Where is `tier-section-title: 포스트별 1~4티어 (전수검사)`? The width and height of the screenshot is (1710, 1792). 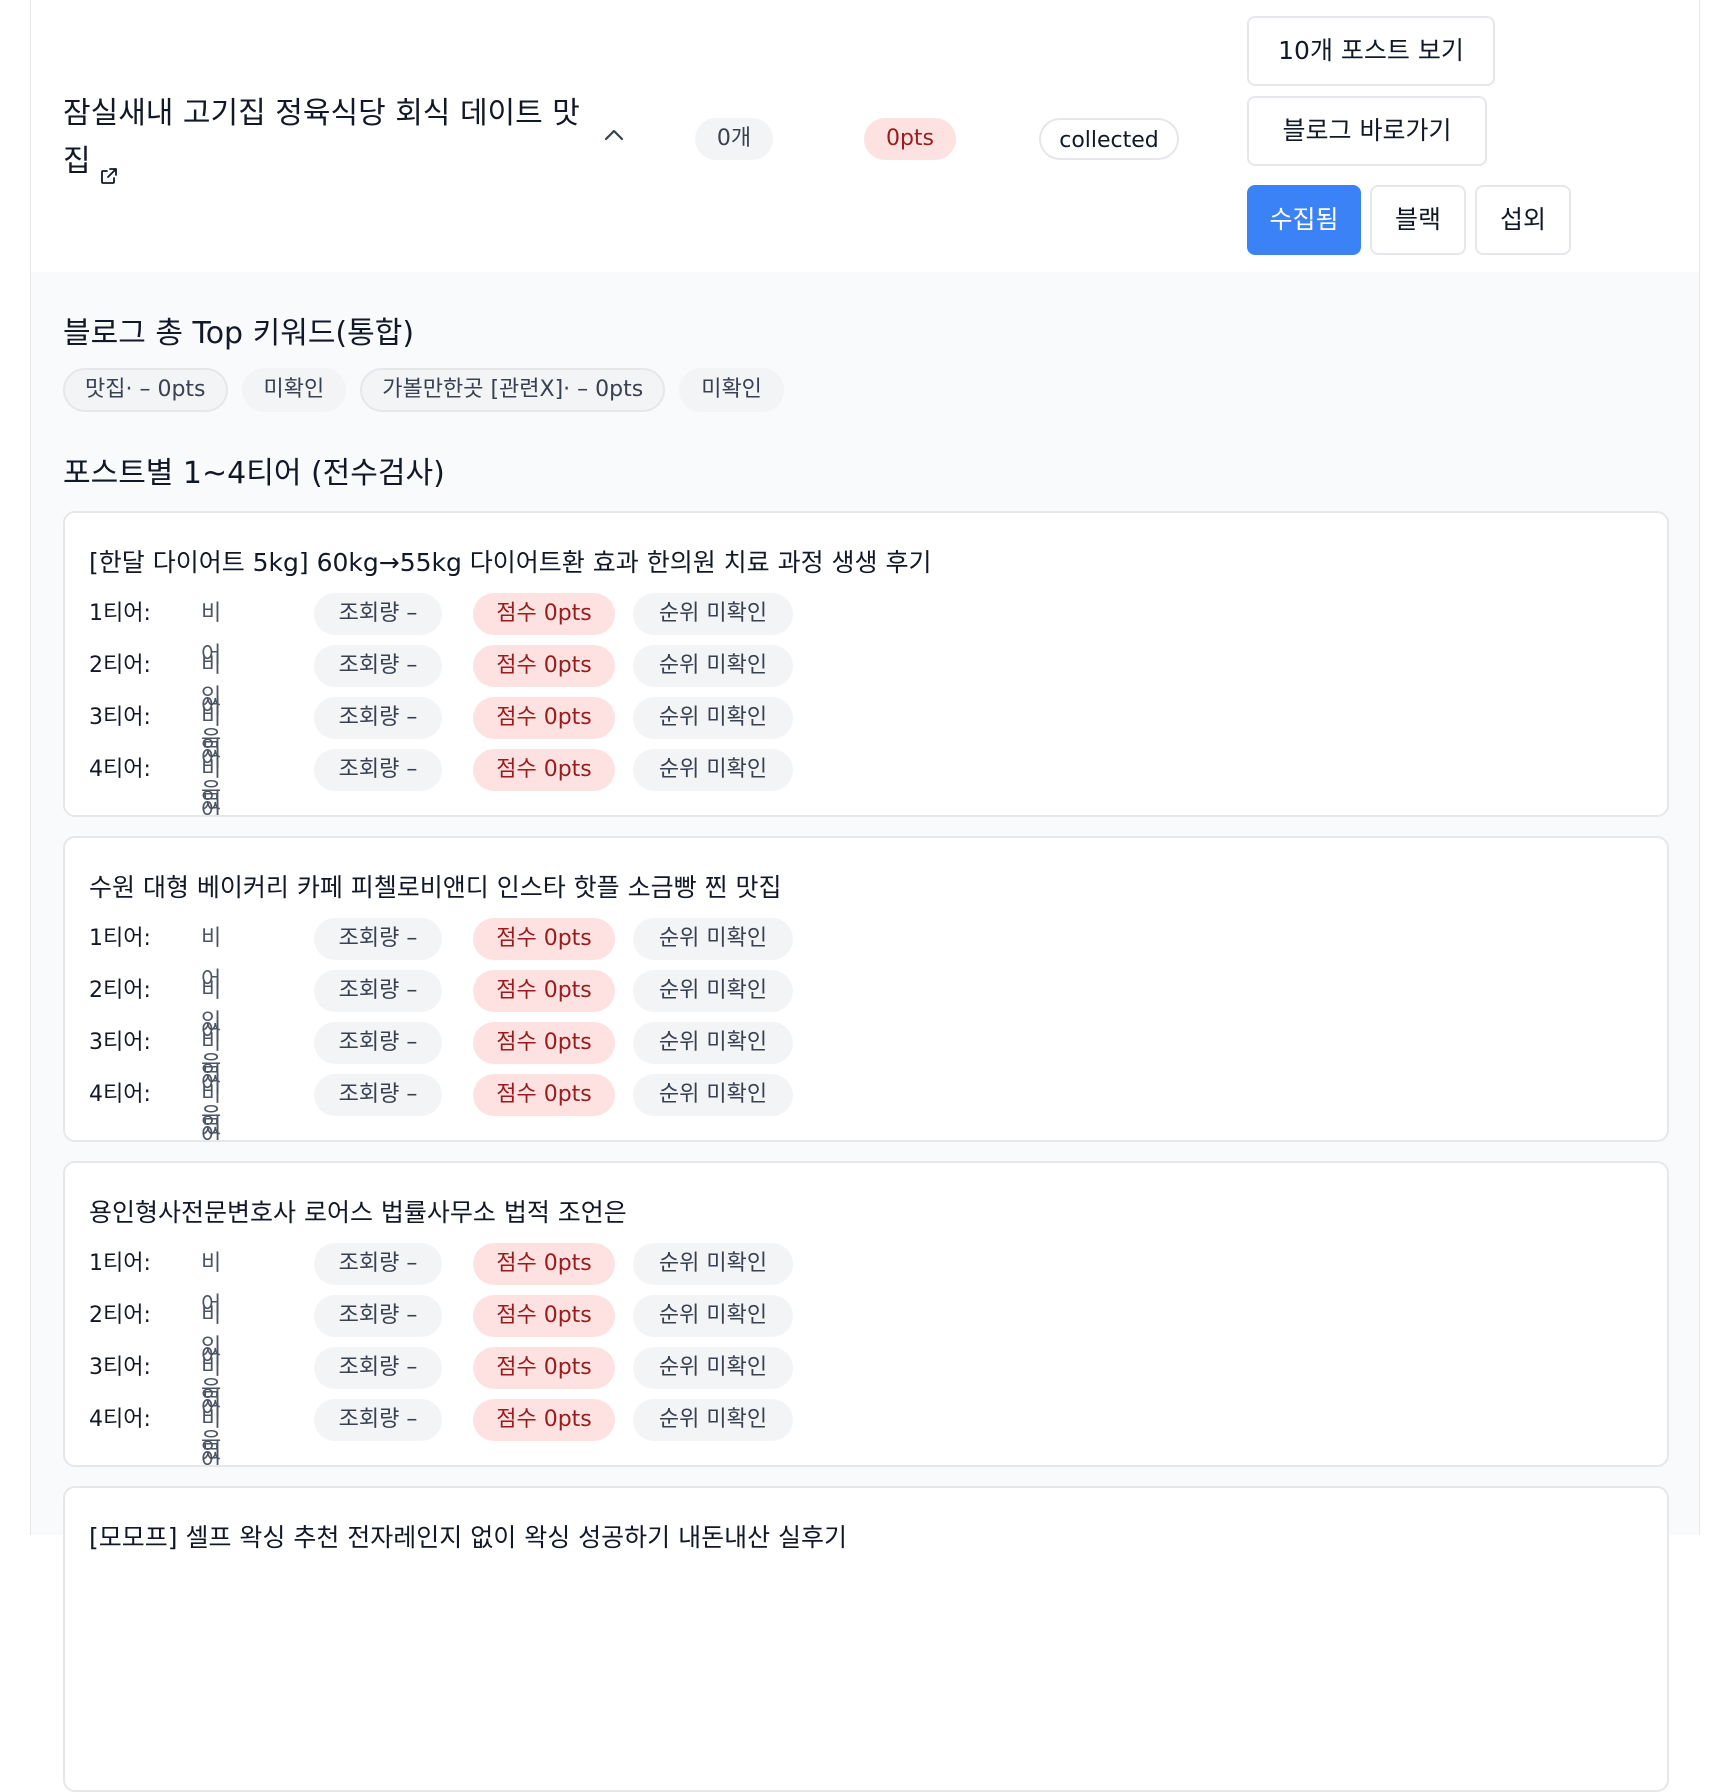
tier-section-title: 포스트별 1~4티어 (전수검사) is located at coordinates (254, 473).